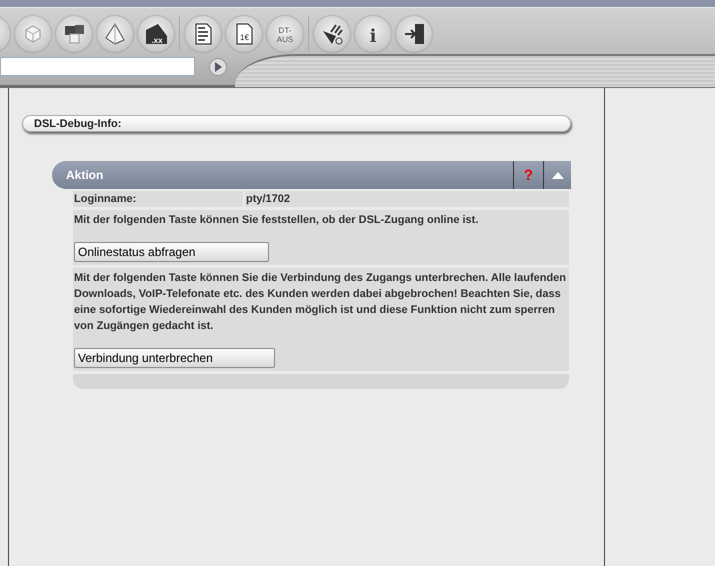 The width and height of the screenshot is (715, 566). What do you see at coordinates (407, 199) in the screenshot?
I see `field-value: pty/1702` at bounding box center [407, 199].